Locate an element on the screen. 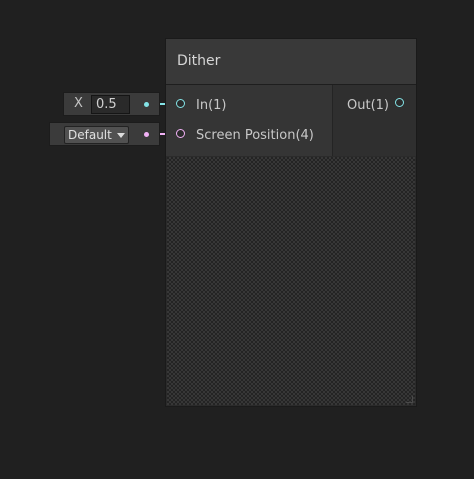 This screenshot has height=479, width=474. screen-position-field: Default is located at coordinates (104, 134).